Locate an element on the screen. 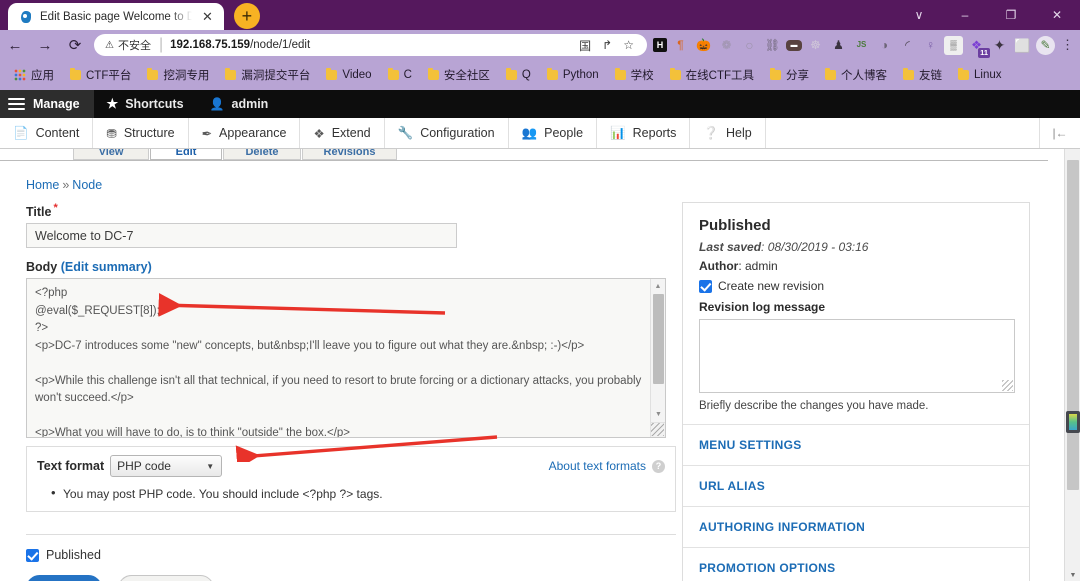  proxy-extension-icon: ◑ is located at coordinates (884, 45).